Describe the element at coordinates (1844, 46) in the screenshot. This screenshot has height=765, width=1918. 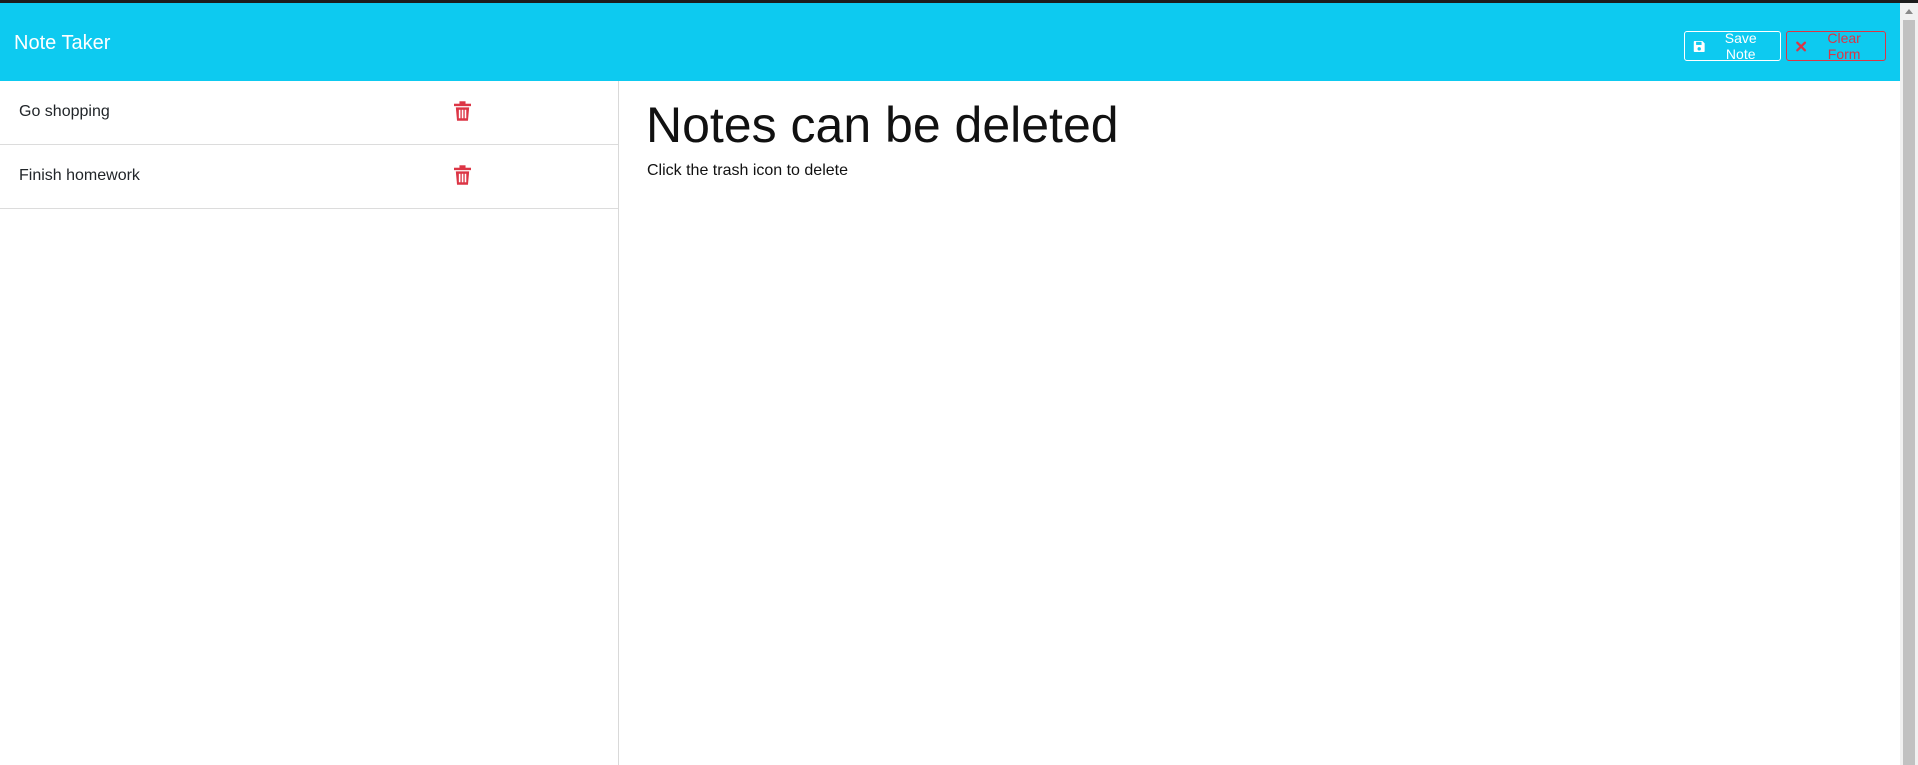
I see `clear-form-label: Clear Form` at that location.